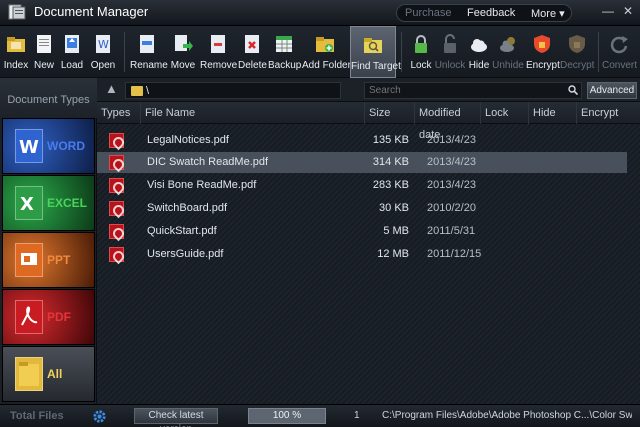 The height and width of the screenshot is (427, 640). I want to click on column-header-types: Types, so click(119, 113).